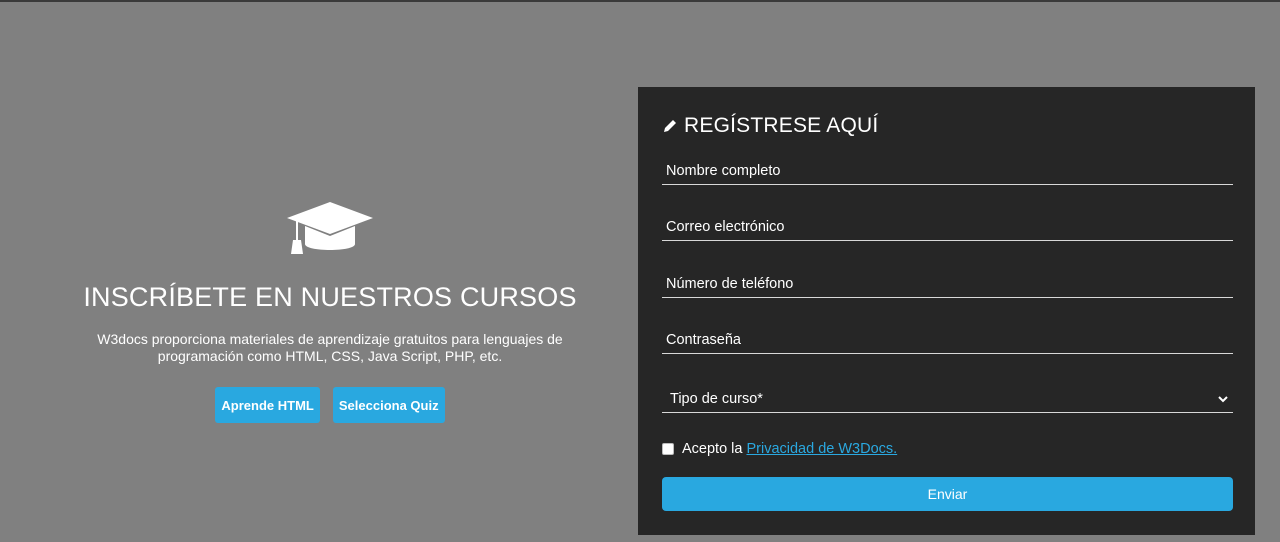 The width and height of the screenshot is (1280, 542). What do you see at coordinates (267, 405) in the screenshot?
I see `learn-html-button: Aprende HTML` at bounding box center [267, 405].